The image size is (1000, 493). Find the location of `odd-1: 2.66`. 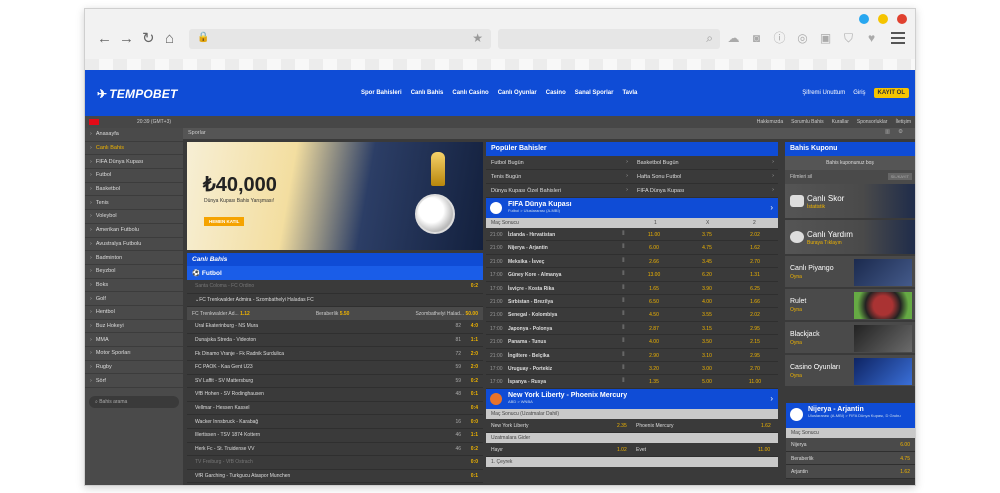

odd-1: 2.66 is located at coordinates (654, 262).